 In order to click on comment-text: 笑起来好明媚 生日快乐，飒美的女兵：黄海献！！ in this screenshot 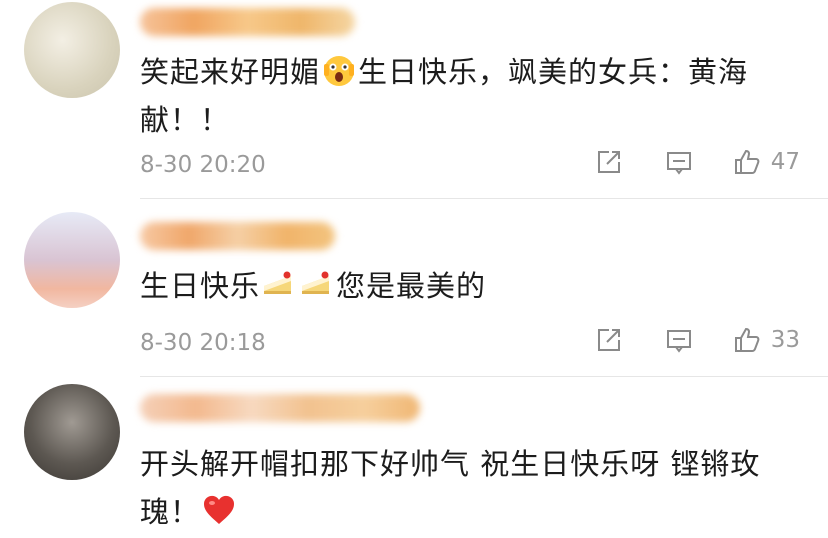, I will do `click(457, 96)`.